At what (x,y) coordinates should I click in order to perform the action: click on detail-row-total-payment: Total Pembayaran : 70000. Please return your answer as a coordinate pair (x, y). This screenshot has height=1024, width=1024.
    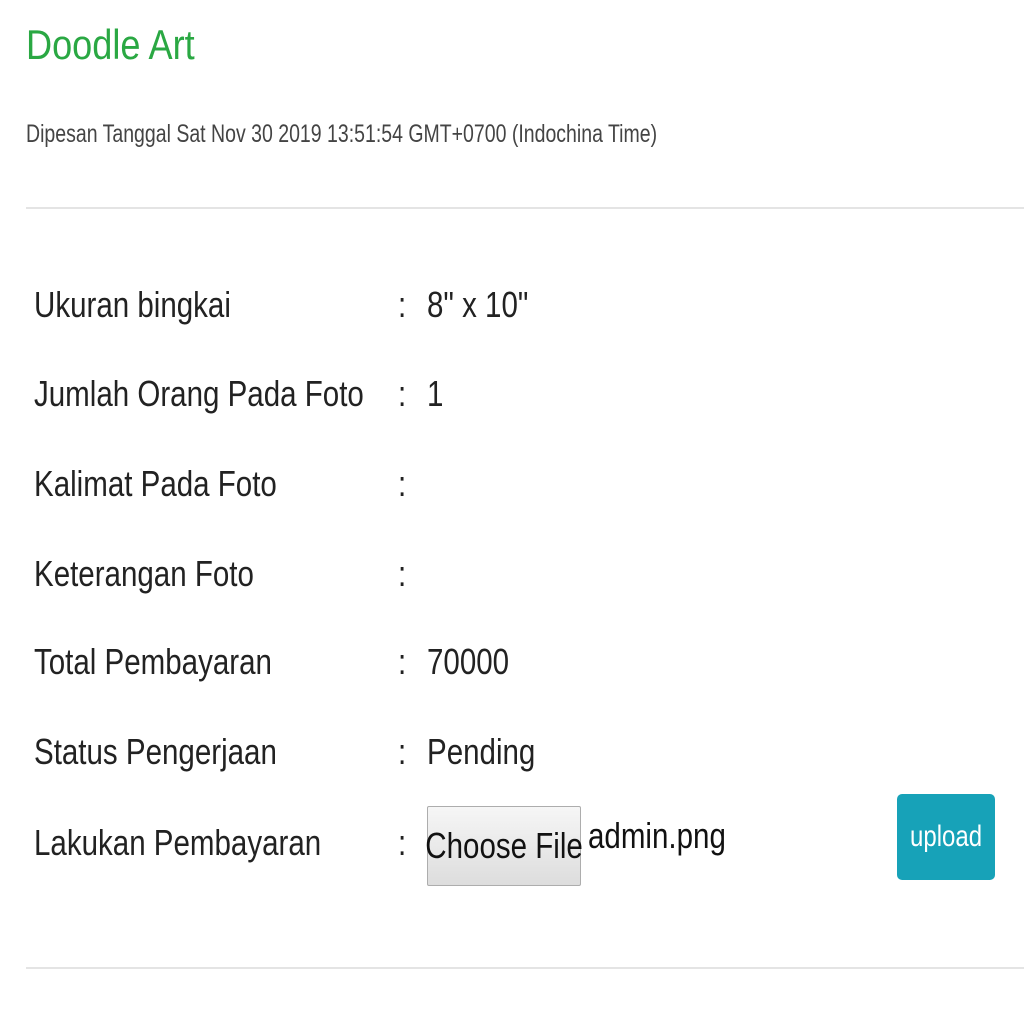
    Looking at the image, I should click on (529, 664).